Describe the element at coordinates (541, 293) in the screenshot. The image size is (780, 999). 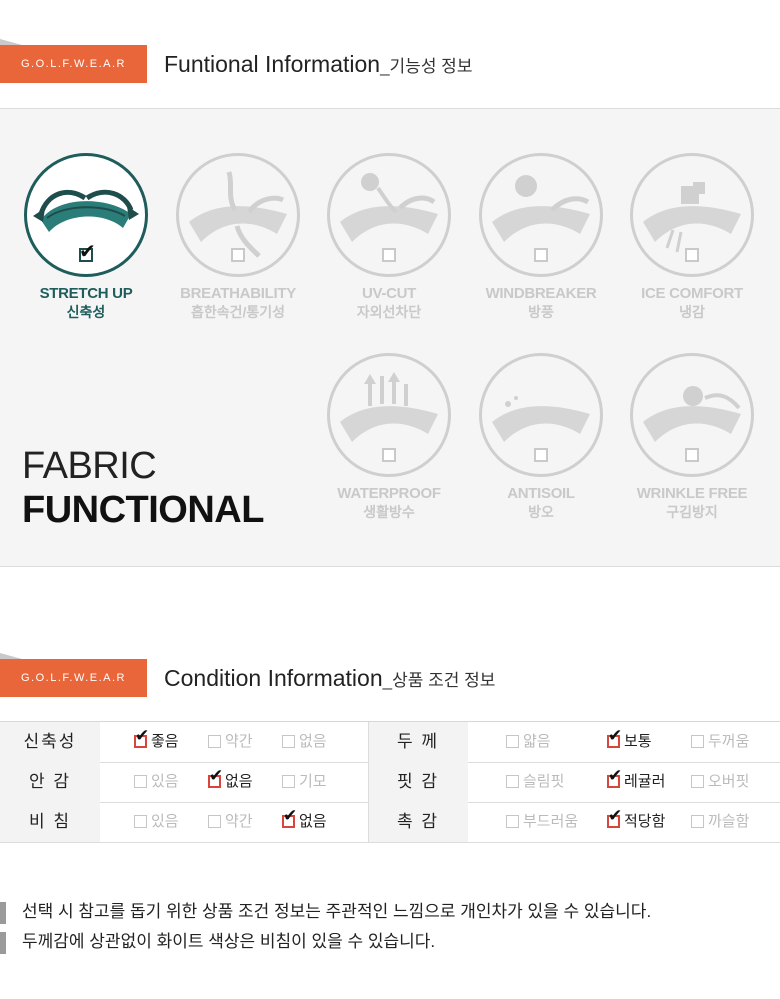
I see `function-name-en: WINDBREAKER` at that location.